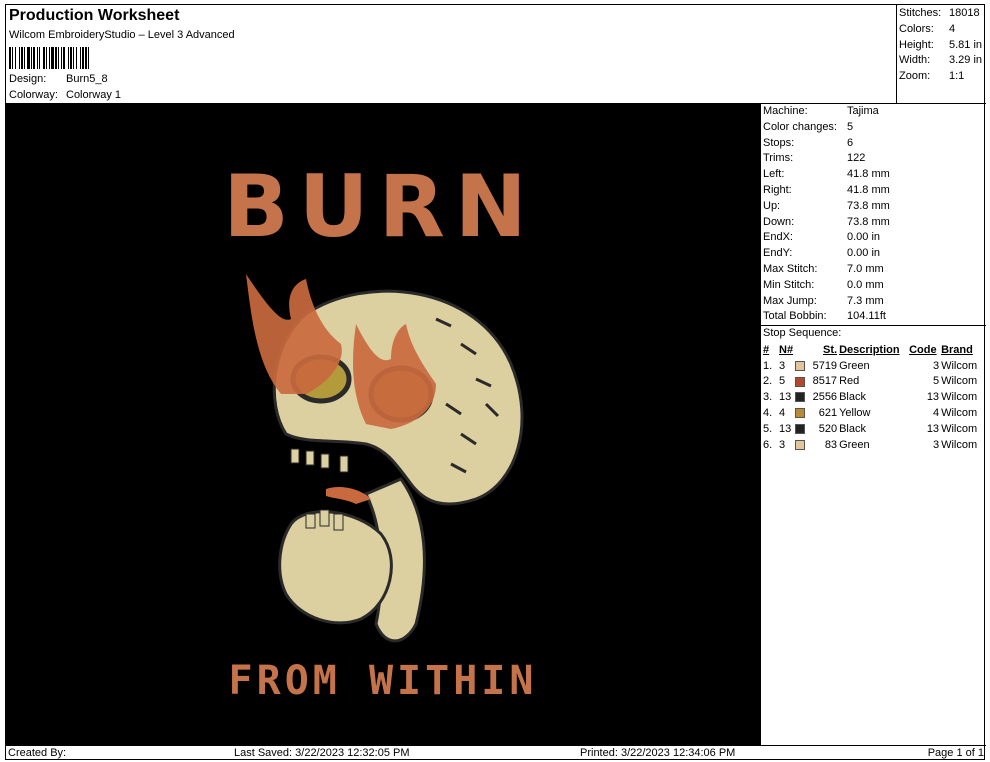 This screenshot has height=762, width=990. What do you see at coordinates (766, 349) in the screenshot?
I see `col-index: #` at bounding box center [766, 349].